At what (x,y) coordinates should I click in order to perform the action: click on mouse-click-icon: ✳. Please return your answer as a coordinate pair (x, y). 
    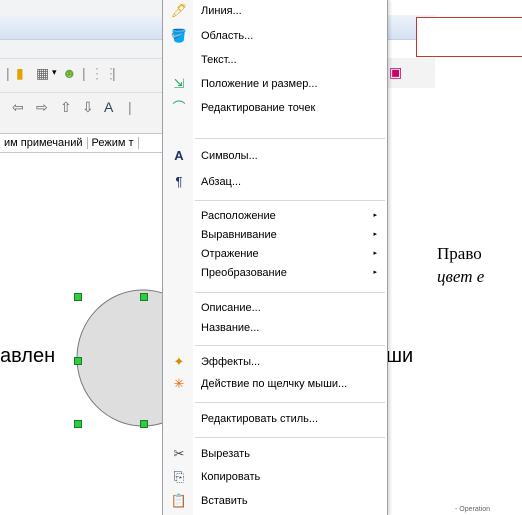
    Looking at the image, I should click on (179, 383).